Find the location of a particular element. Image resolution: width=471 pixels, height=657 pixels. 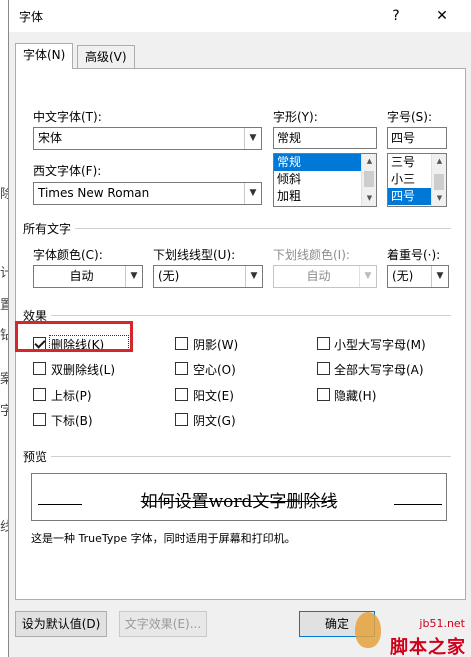

highlight-annotation-box is located at coordinates (74, 336).